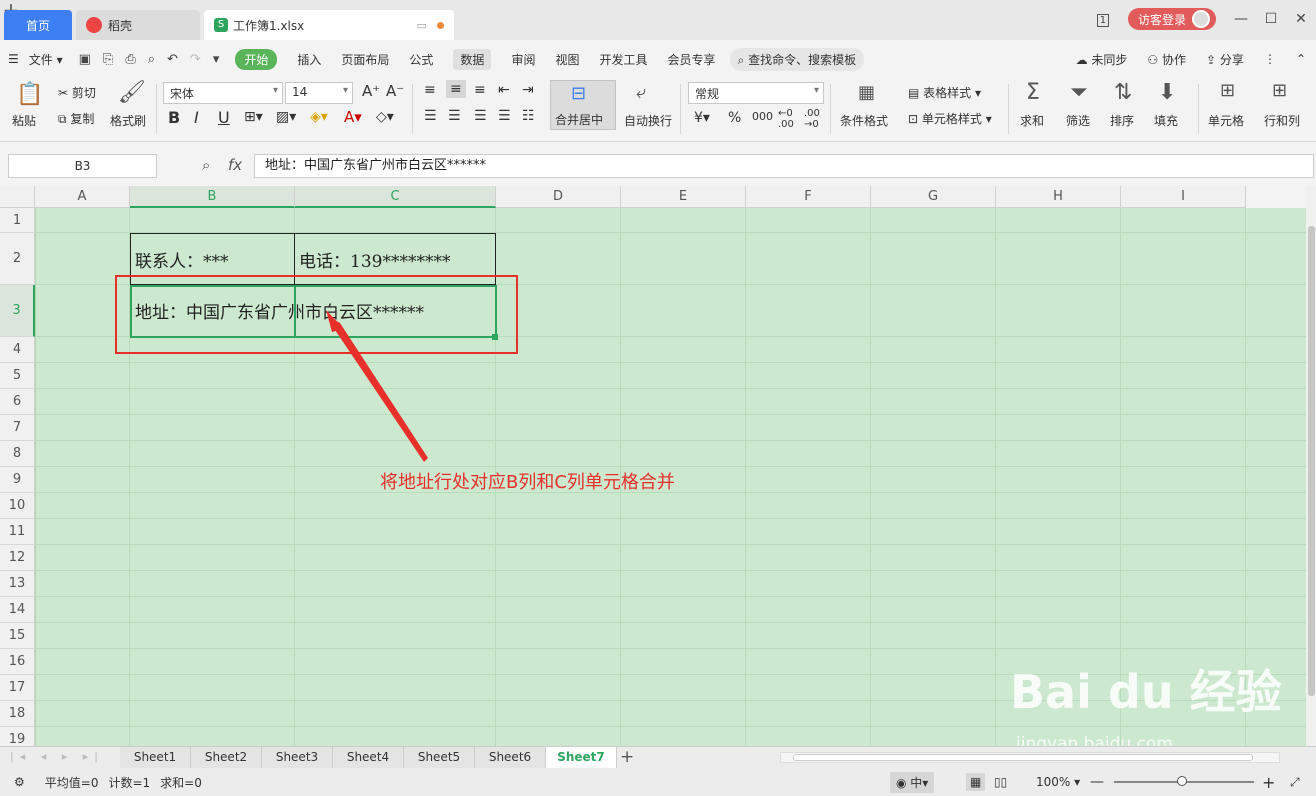 The image size is (1316, 796). Describe the element at coordinates (195, 59) in the screenshot. I see `redo-icon: ↷` at that location.